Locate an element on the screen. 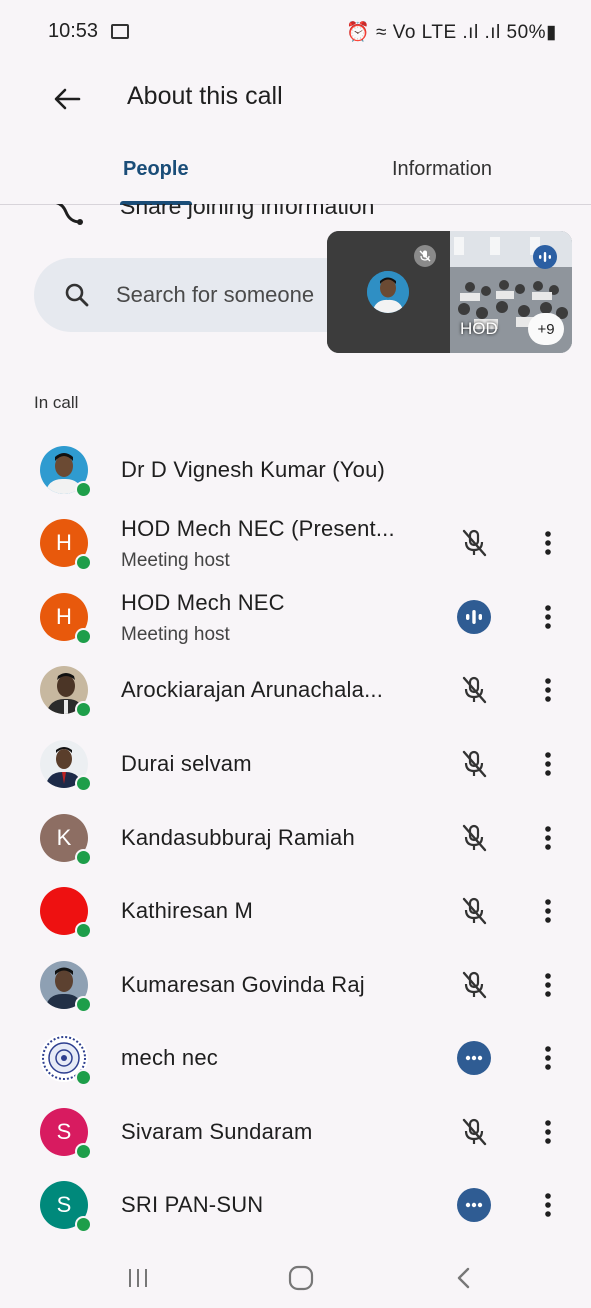 This screenshot has width=591, height=1308. share-joining-info-row: Share joining information is located at coordinates (295, 215).